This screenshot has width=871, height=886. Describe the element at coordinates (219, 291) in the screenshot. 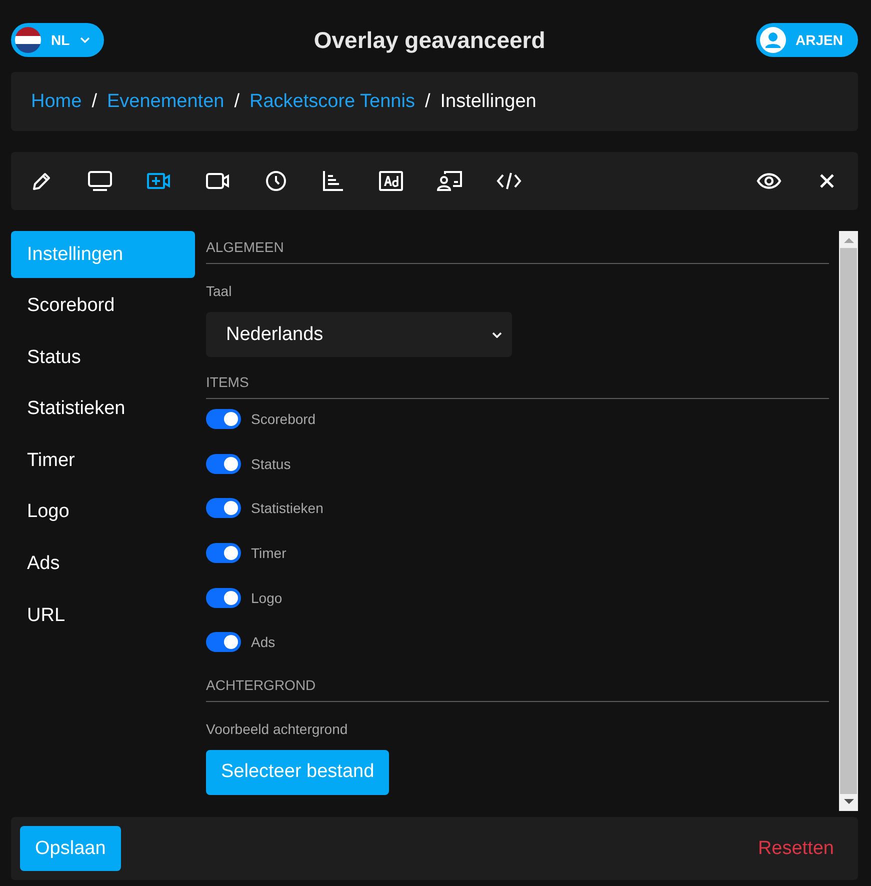

I see `field-label: Taal` at that location.